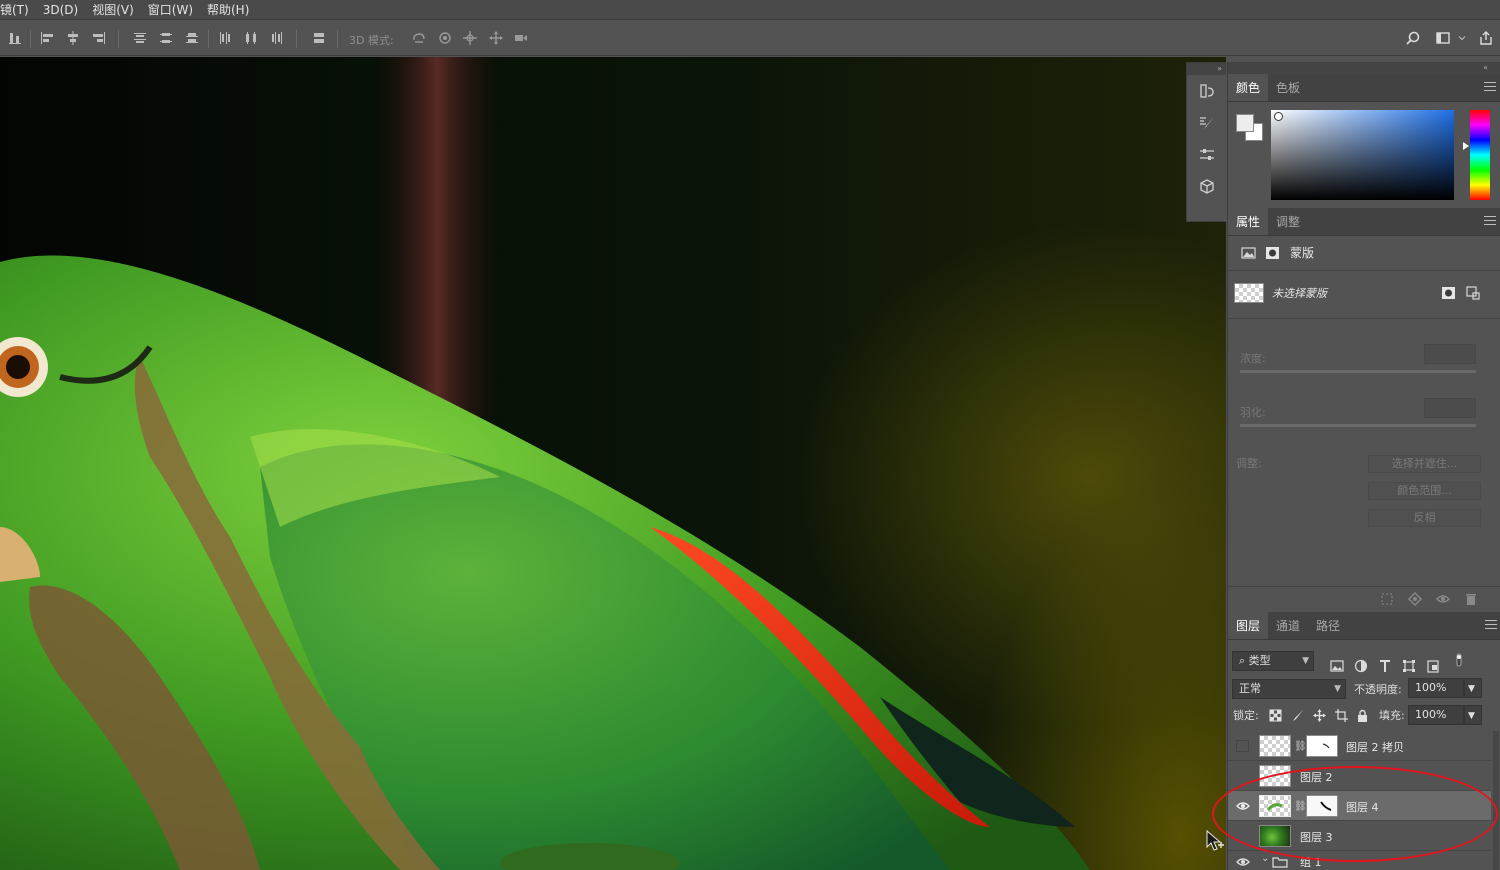 This screenshot has width=1500, height=870. Describe the element at coordinates (1248, 87) in the screenshot. I see `tab-color: 颜色` at that location.